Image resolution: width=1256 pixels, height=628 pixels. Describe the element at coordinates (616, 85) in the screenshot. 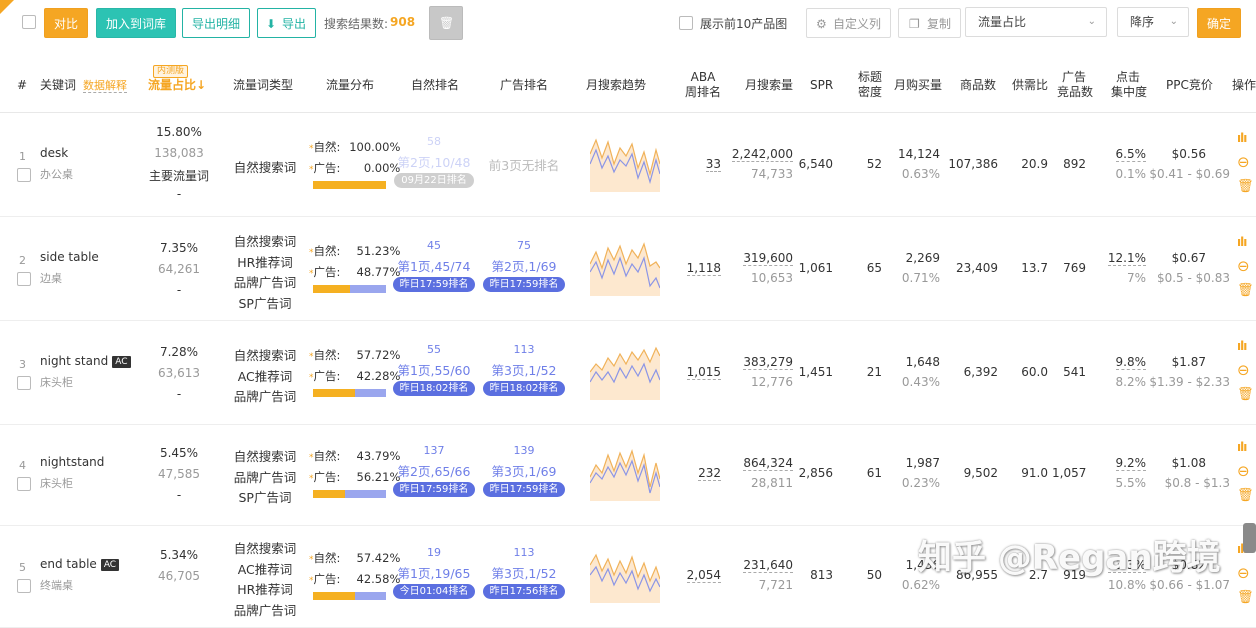

I see `col-monthly-trend: 月搜索趋势` at that location.